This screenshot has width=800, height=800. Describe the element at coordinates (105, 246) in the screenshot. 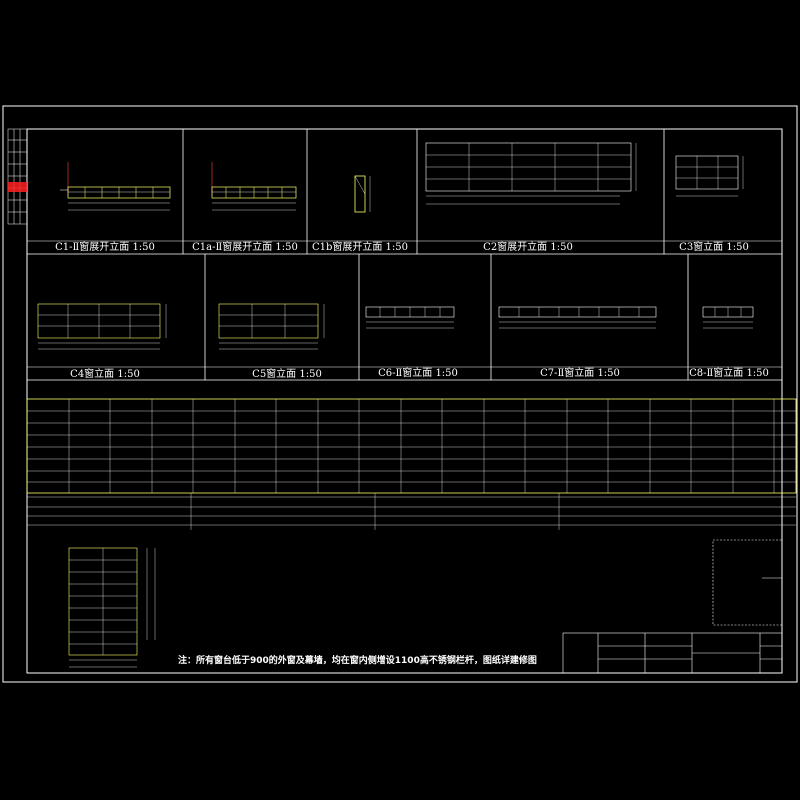

I see `label-c1: C1-Ⅱ窗展开立面 1:50` at that location.